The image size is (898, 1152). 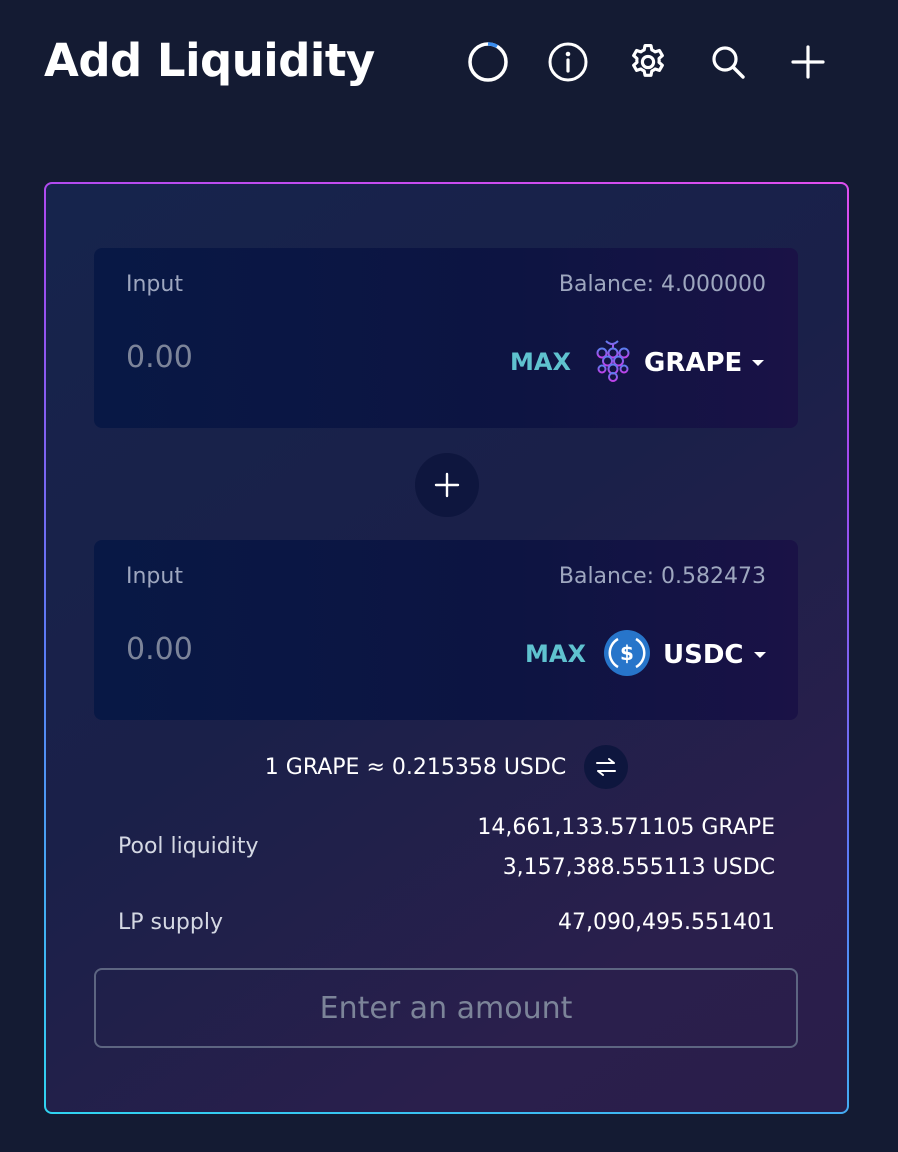 I want to click on input-a-max-button: MAX, so click(x=540, y=362).